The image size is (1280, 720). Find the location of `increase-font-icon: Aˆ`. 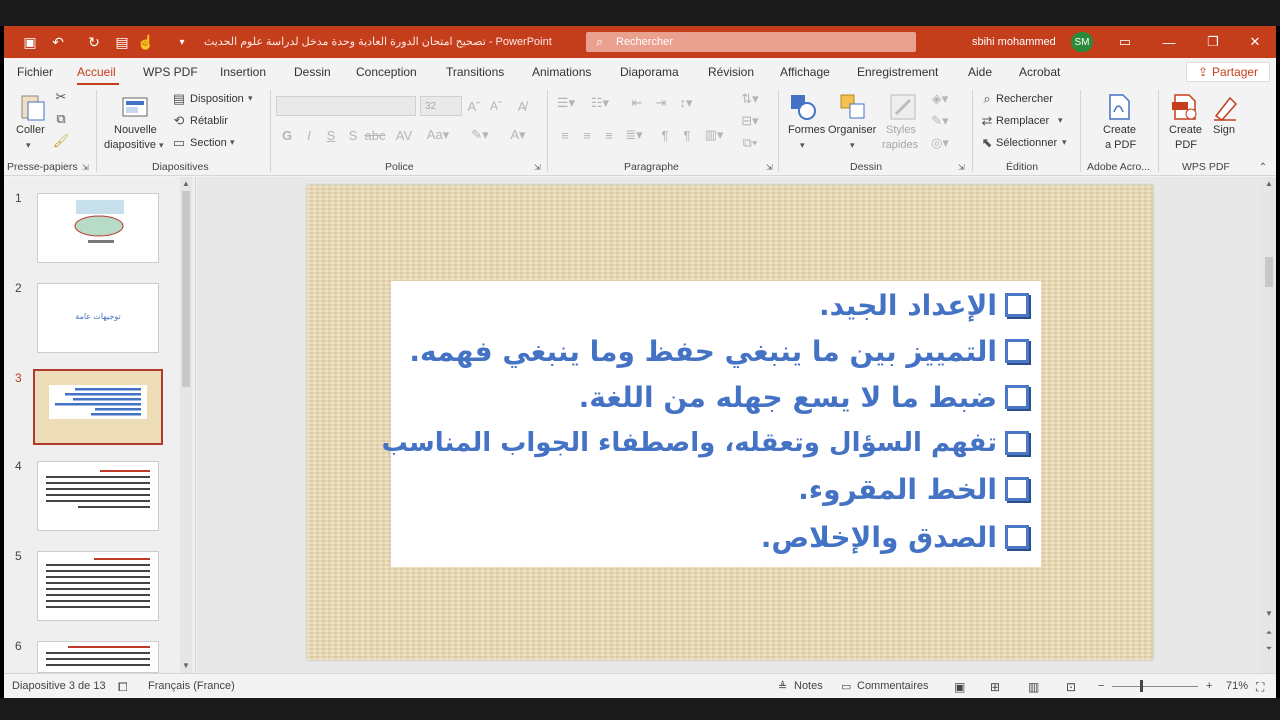

increase-font-icon: Aˆ is located at coordinates (474, 106).